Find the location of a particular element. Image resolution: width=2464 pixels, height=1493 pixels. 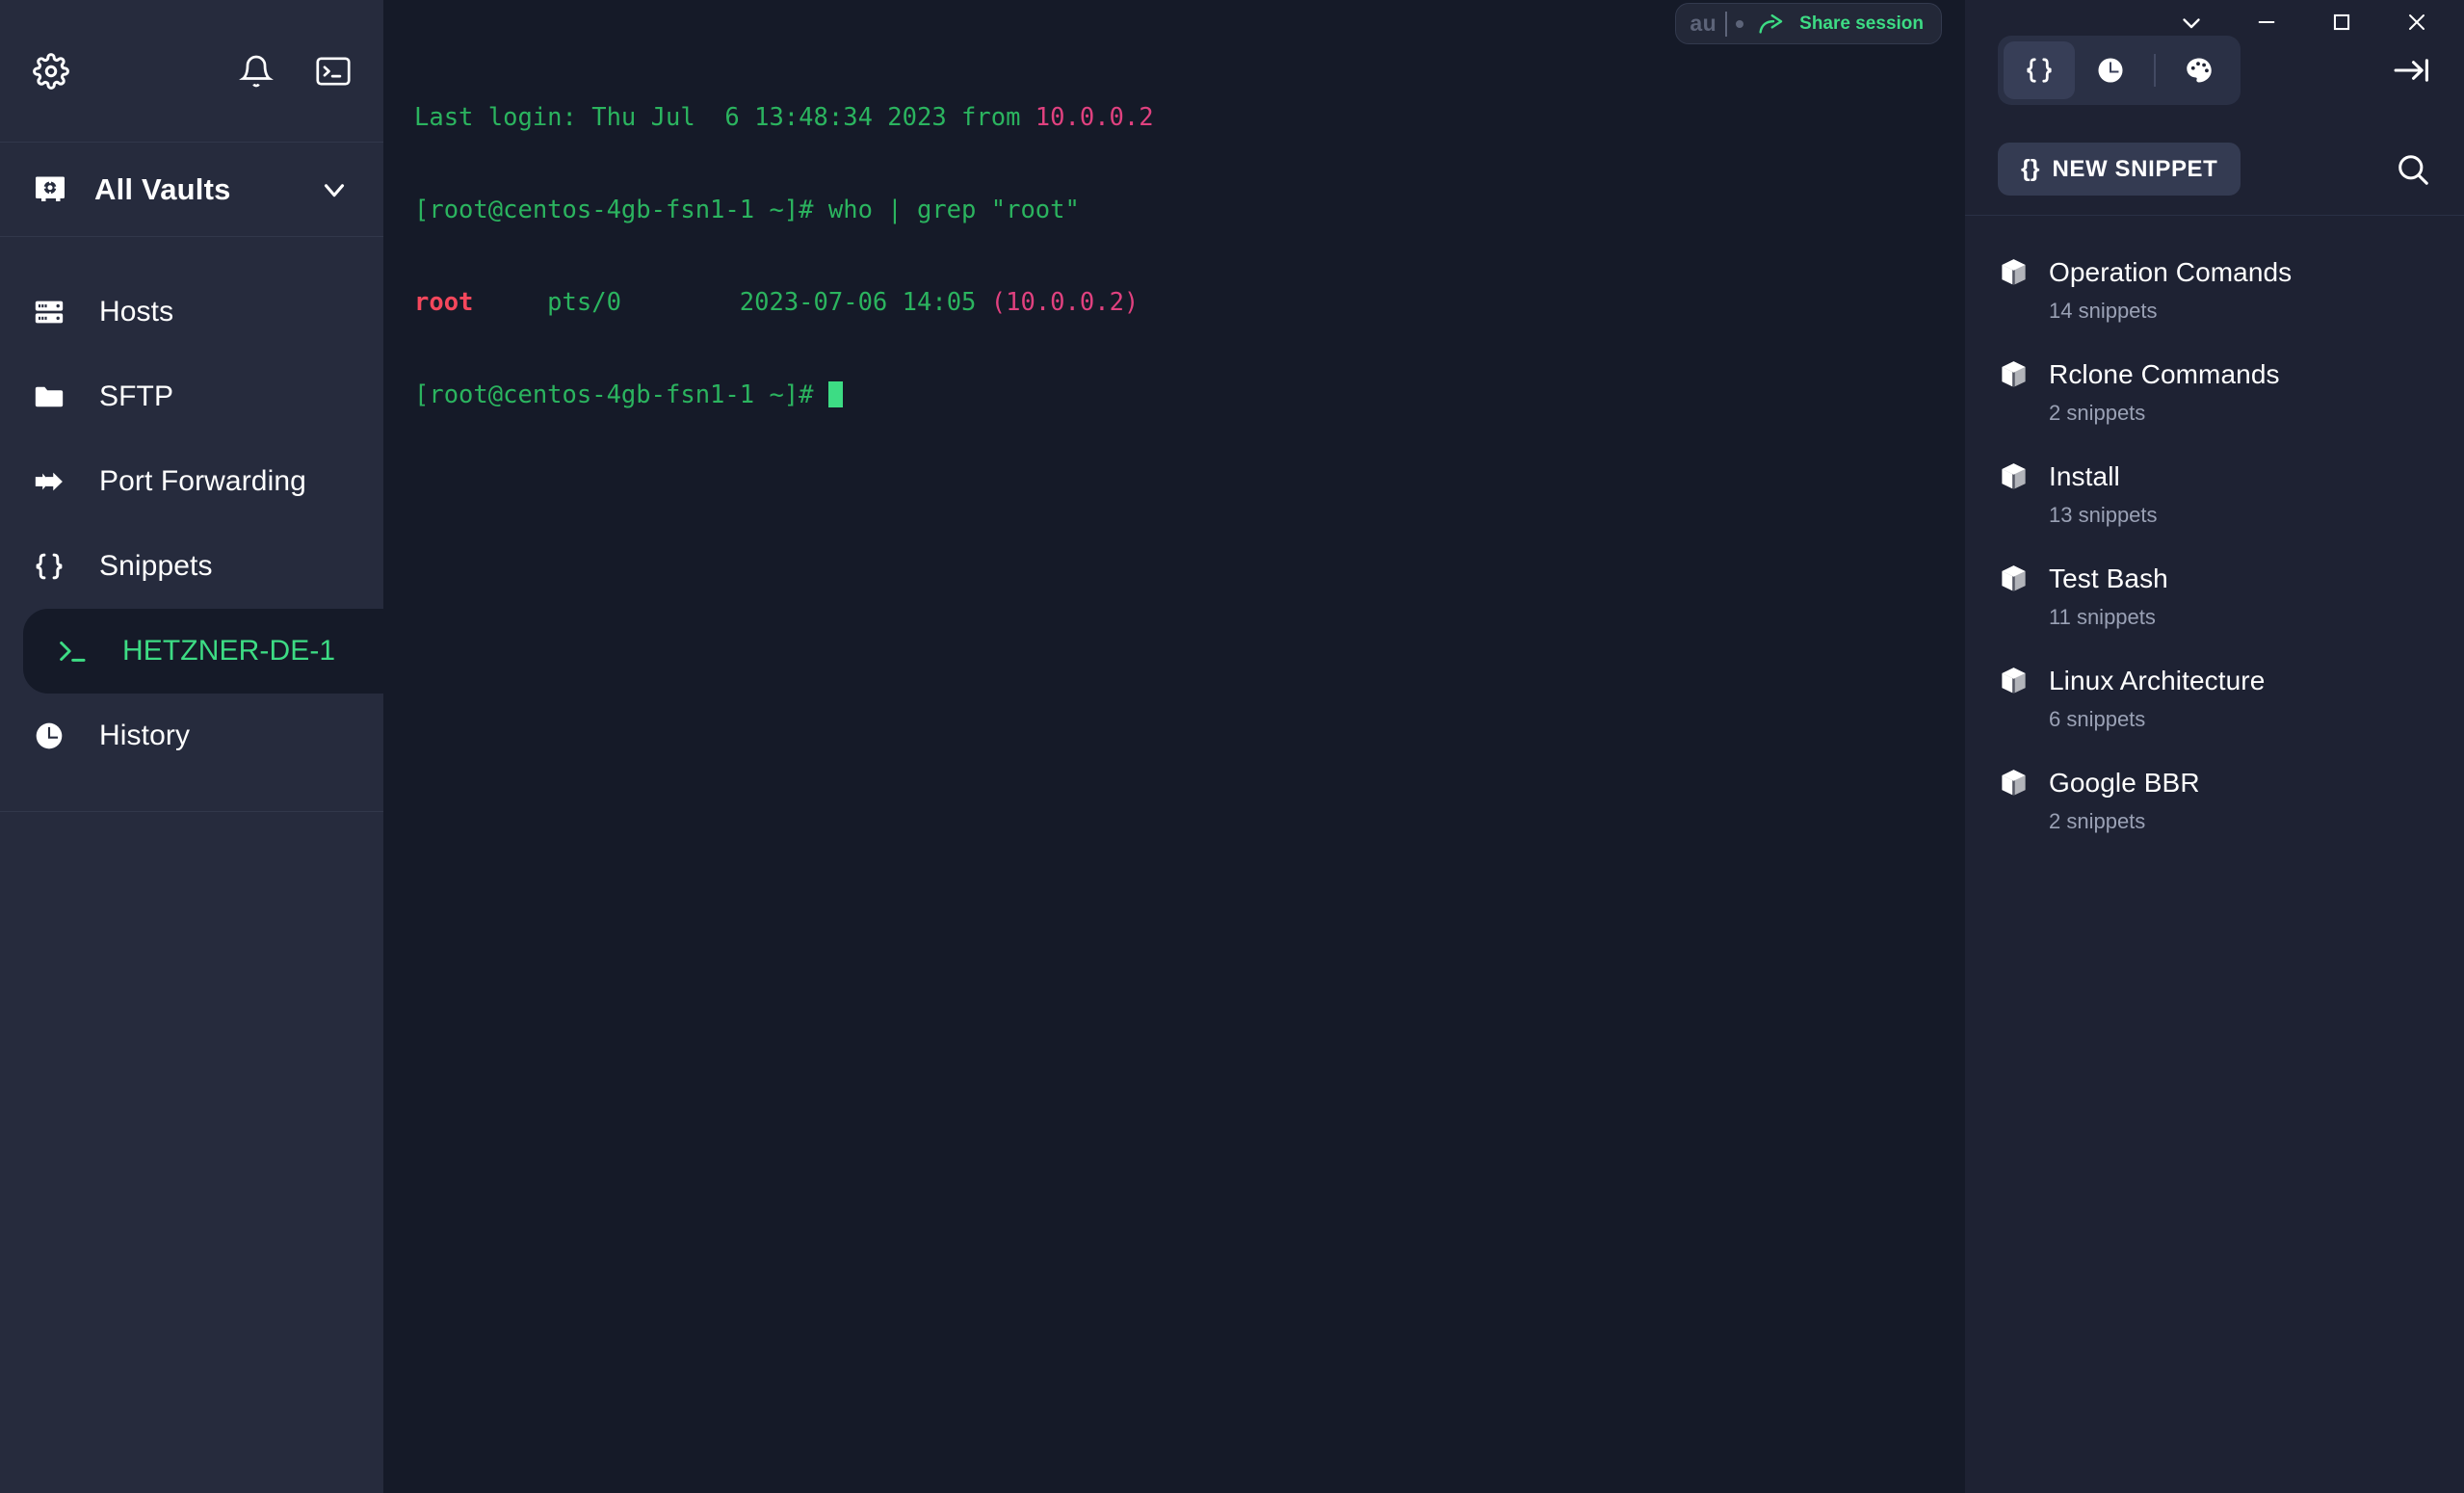

sidebar-divider is located at coordinates (191, 811).